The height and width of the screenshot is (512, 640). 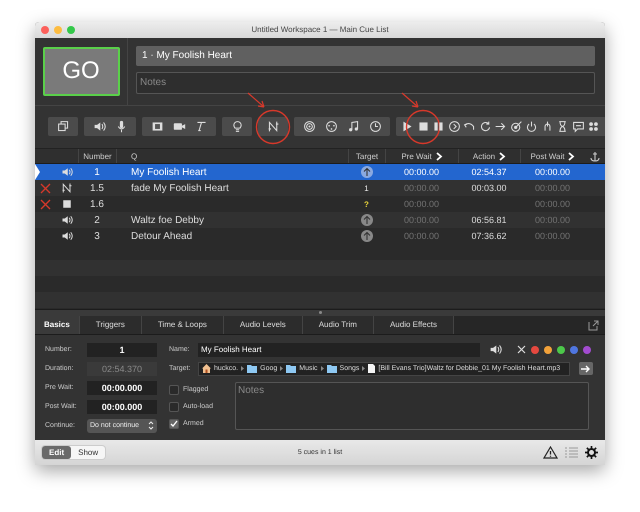 What do you see at coordinates (206, 369) in the screenshot?
I see `home-icon` at bounding box center [206, 369].